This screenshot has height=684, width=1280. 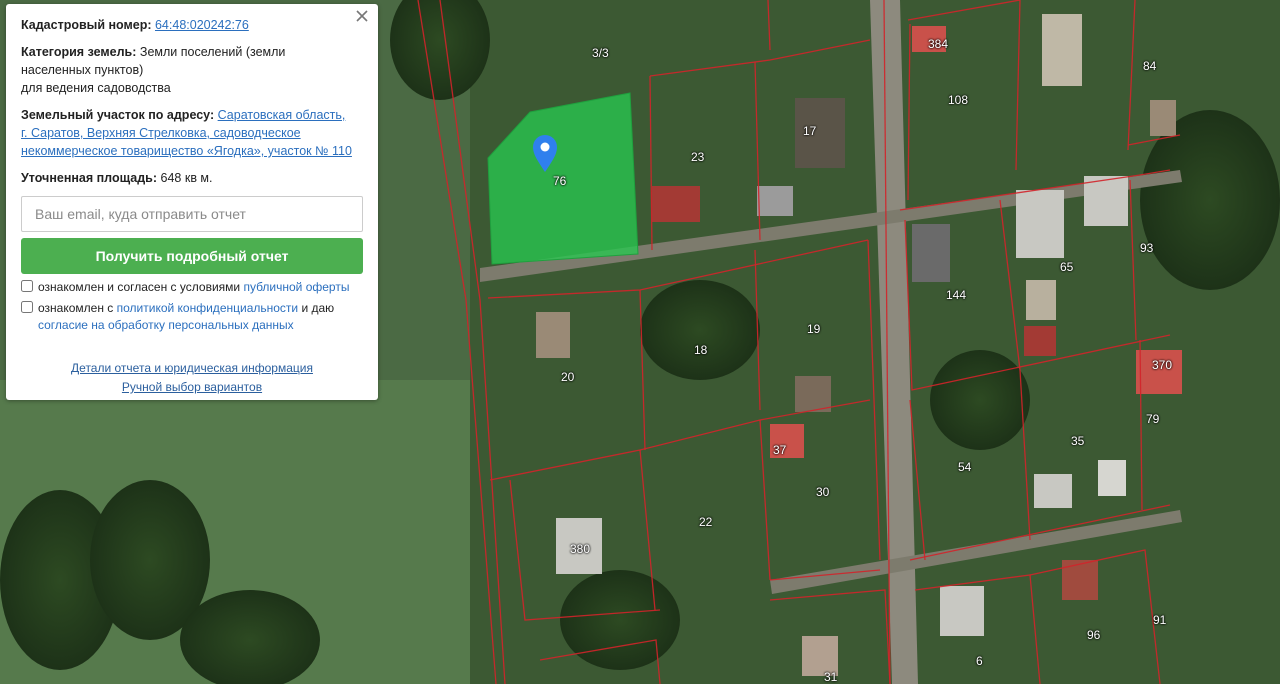 I want to click on get-report-button: Получить подробный отчет, so click(x=192, y=256).